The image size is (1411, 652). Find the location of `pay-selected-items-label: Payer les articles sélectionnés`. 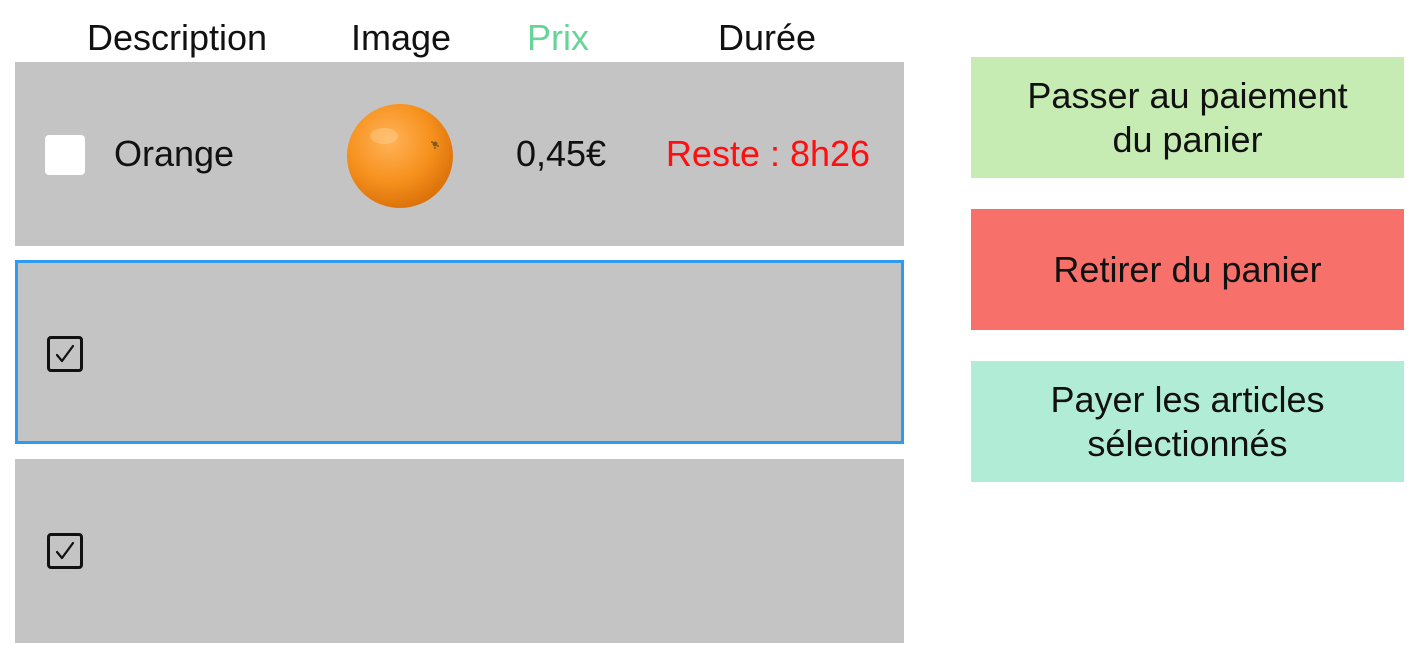

pay-selected-items-label: Payer les articles sélectionnés is located at coordinates (1187, 422).